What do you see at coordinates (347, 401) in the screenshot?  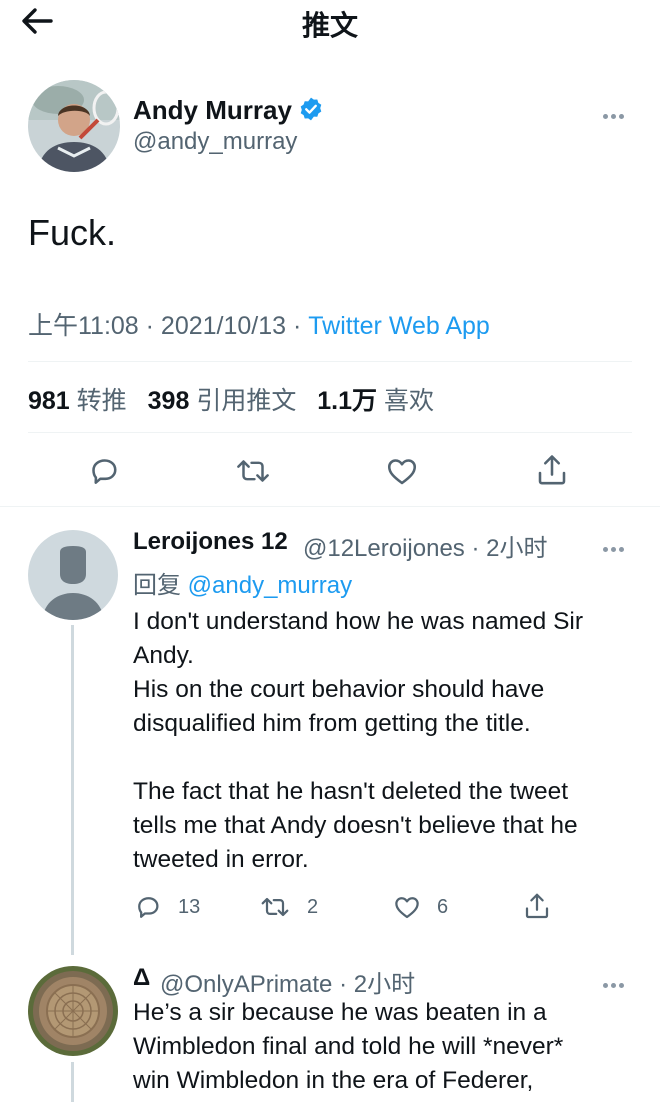 I see `likes-count: 1.1万` at bounding box center [347, 401].